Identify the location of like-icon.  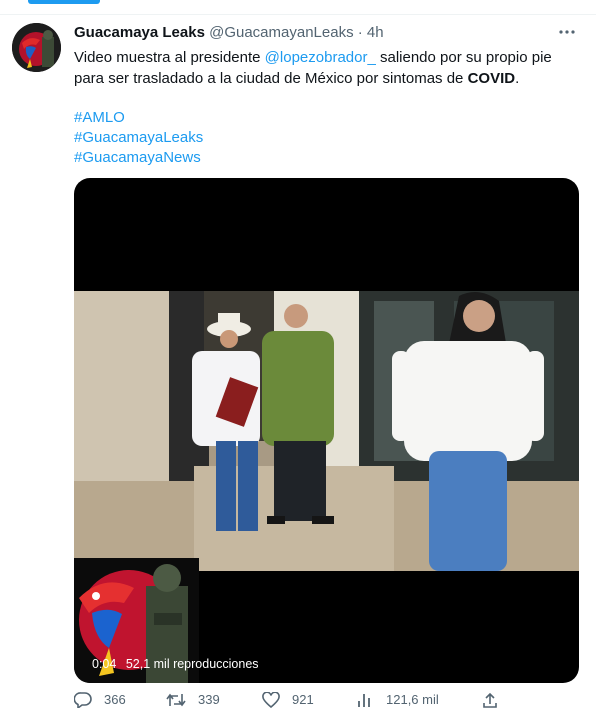
(271, 699).